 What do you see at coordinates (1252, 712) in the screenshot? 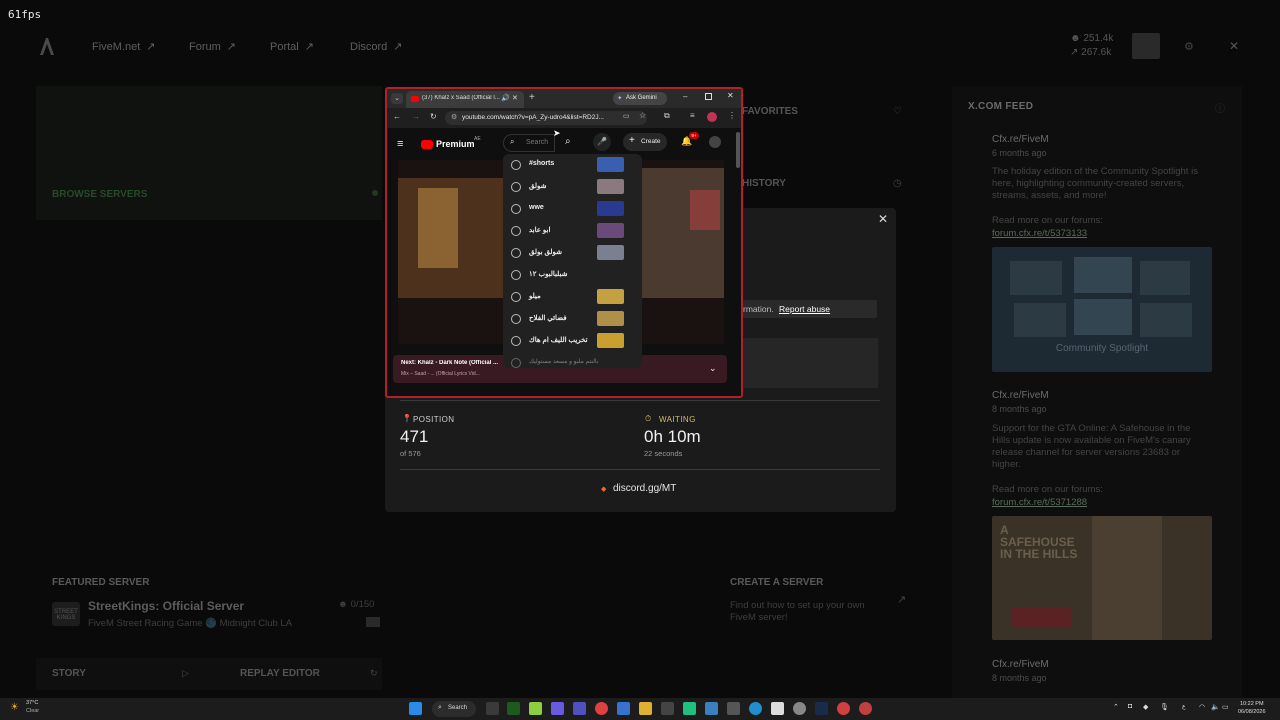
I see `clock-date: 06/08/2026` at bounding box center [1252, 712].